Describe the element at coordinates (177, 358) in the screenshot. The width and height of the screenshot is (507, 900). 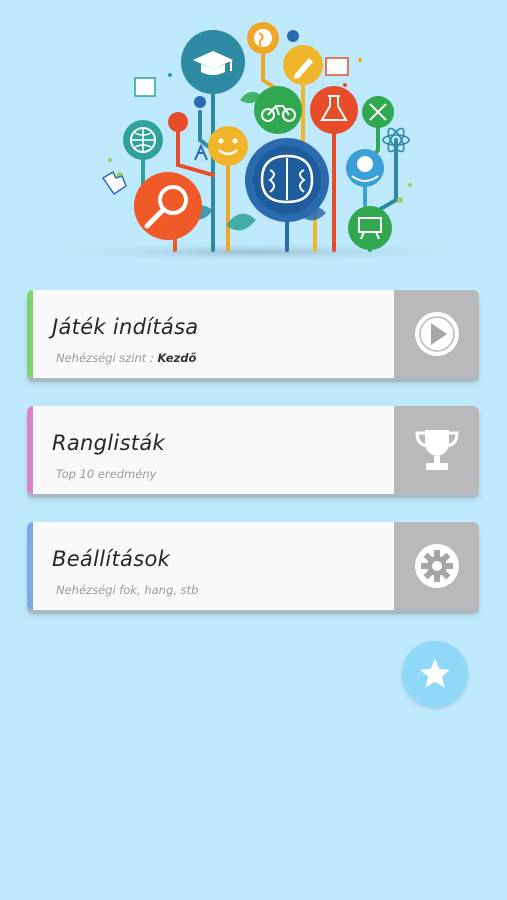
I see `difficulty-value: Kezdő` at that location.